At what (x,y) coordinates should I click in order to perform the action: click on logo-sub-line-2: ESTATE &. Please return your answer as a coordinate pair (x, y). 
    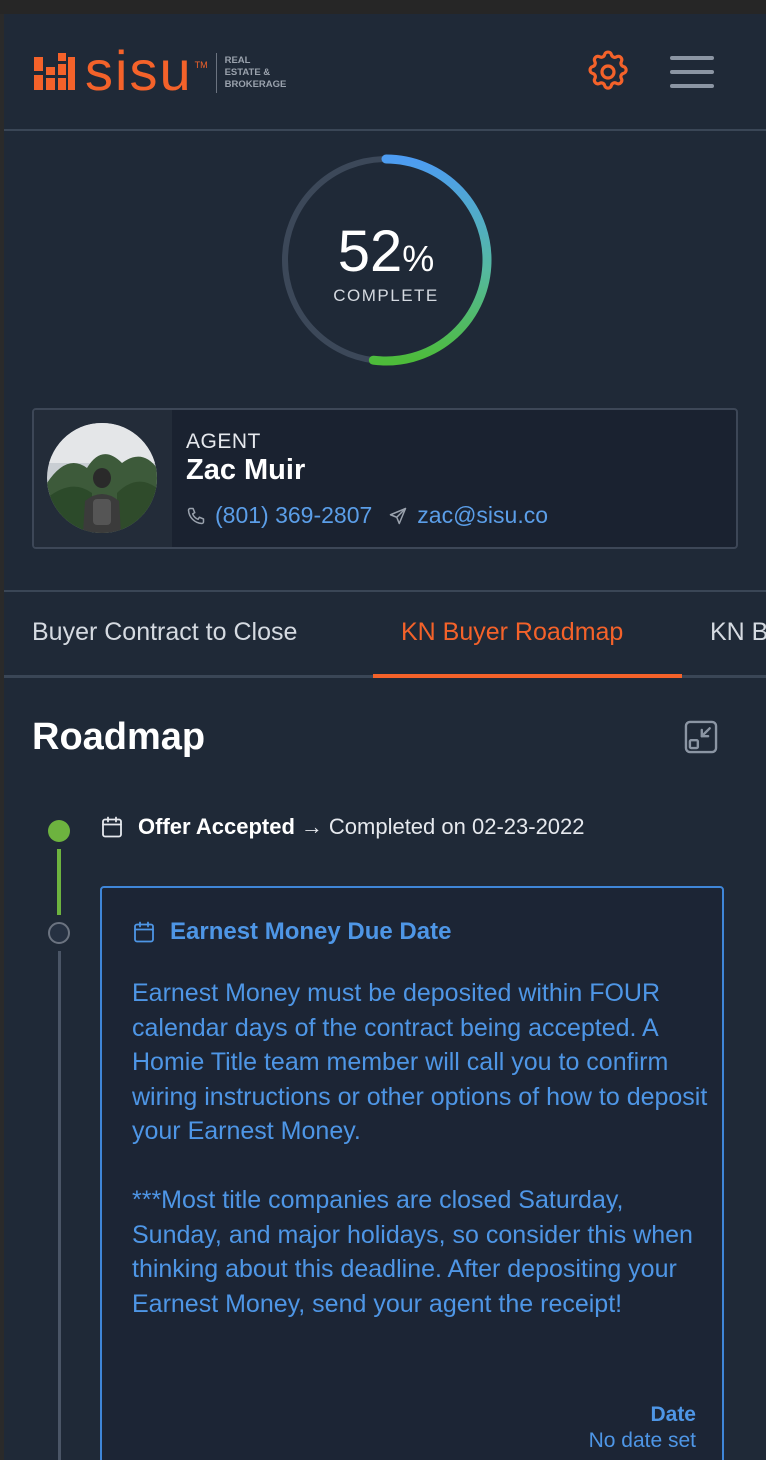
    Looking at the image, I should click on (247, 72).